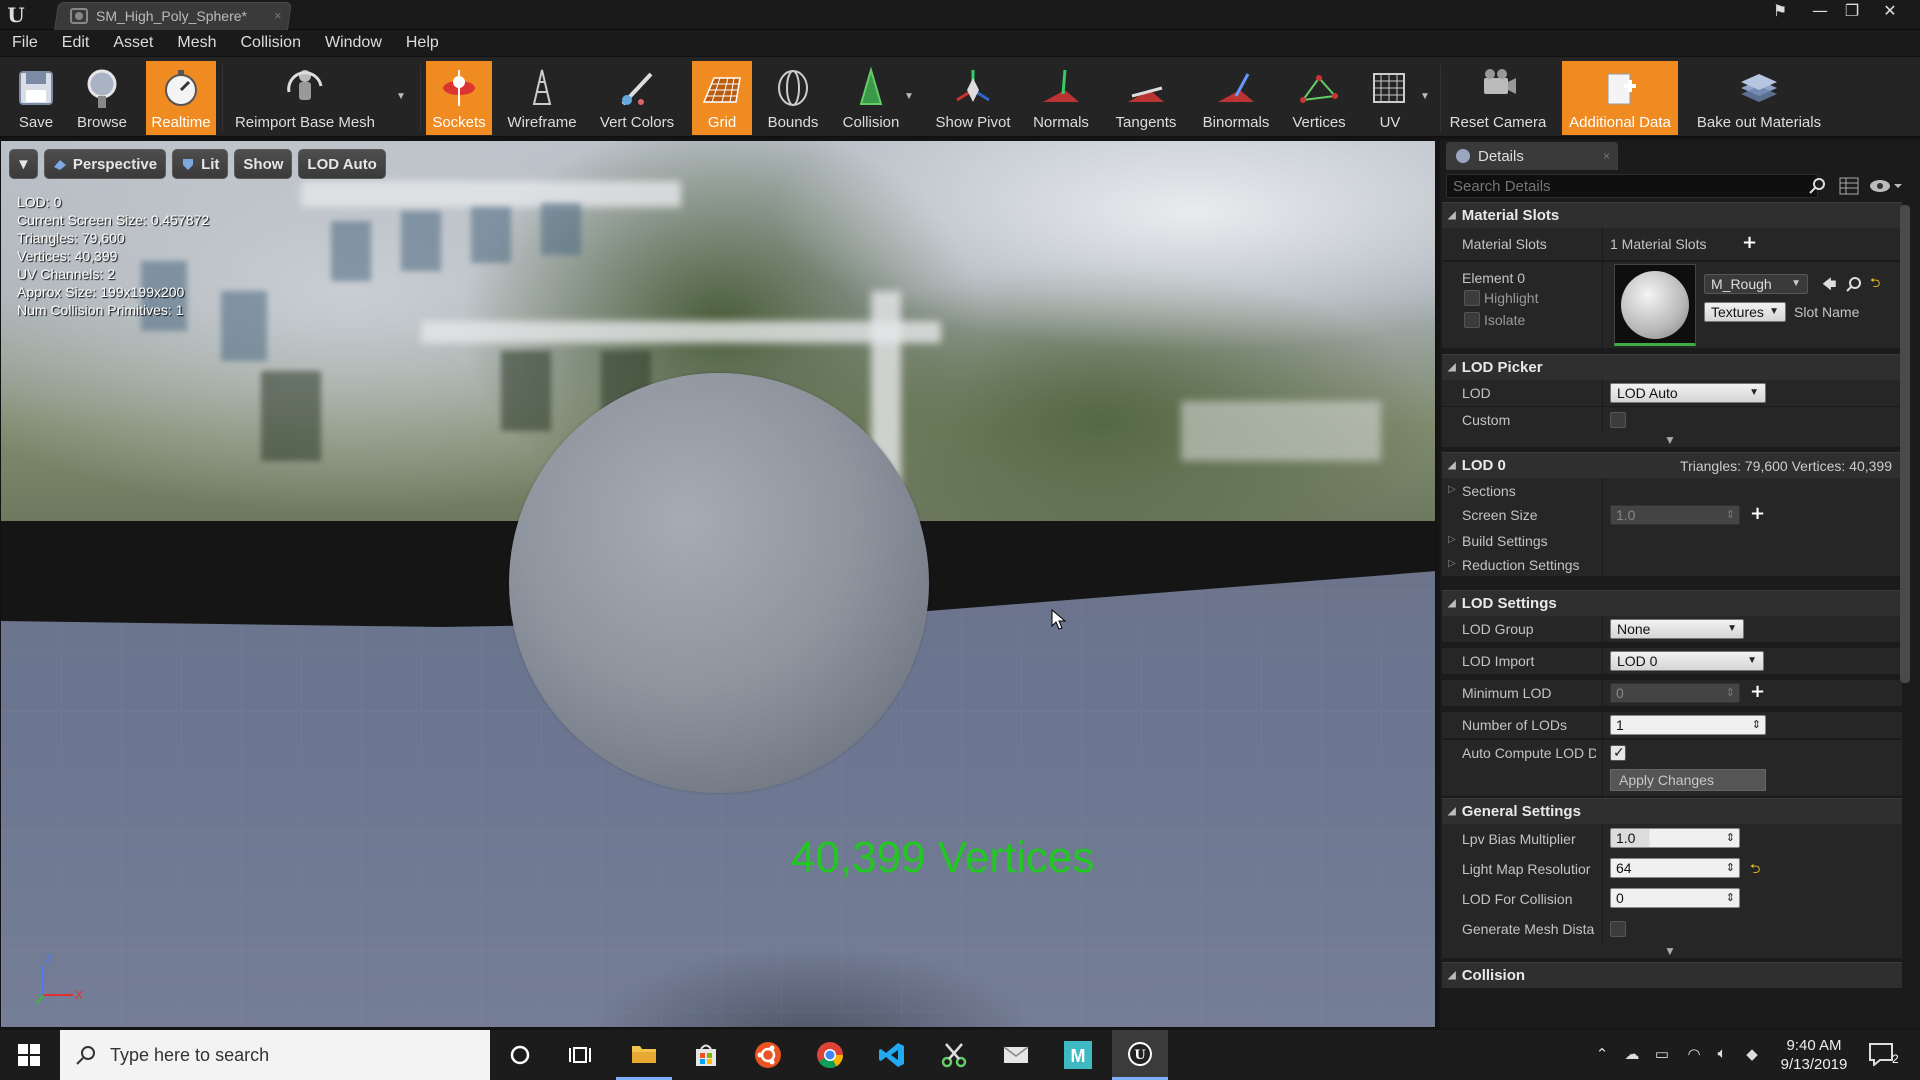 Image resolution: width=1920 pixels, height=1080 pixels. What do you see at coordinates (1756, 284) in the screenshot?
I see `material-select: M_Rough ▼` at bounding box center [1756, 284].